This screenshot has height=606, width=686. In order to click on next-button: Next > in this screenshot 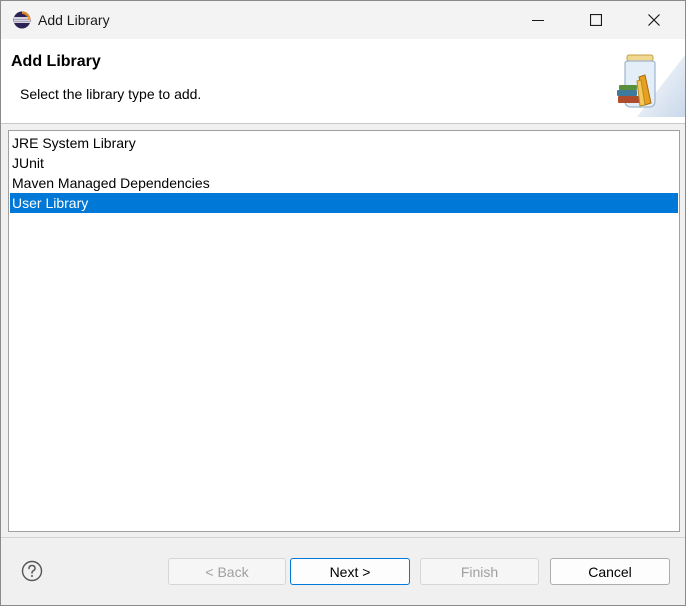, I will do `click(350, 571)`.